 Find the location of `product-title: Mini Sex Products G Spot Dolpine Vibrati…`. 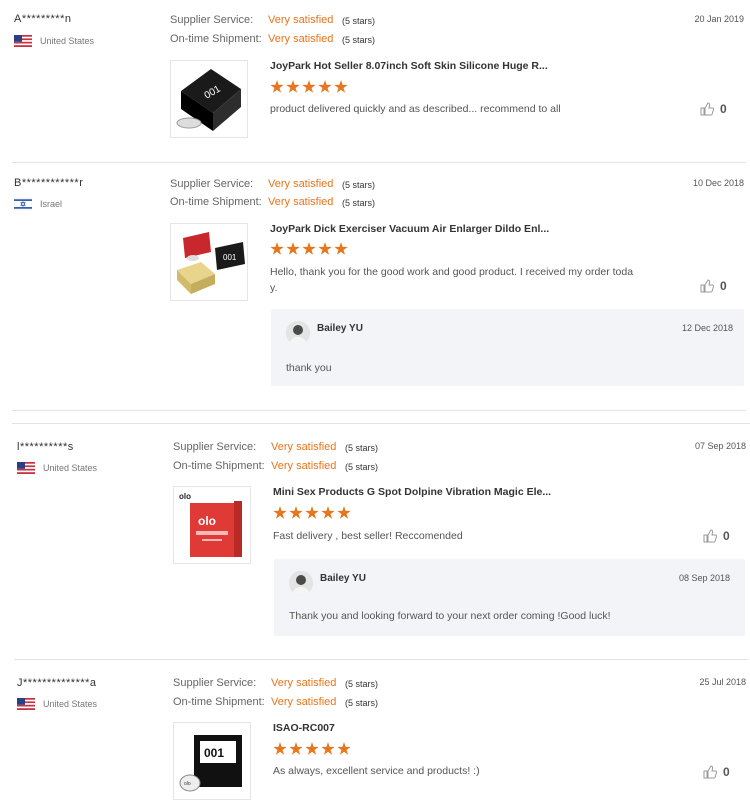

product-title: Mini Sex Products G Spot Dolpine Vibrati… is located at coordinates (412, 492).